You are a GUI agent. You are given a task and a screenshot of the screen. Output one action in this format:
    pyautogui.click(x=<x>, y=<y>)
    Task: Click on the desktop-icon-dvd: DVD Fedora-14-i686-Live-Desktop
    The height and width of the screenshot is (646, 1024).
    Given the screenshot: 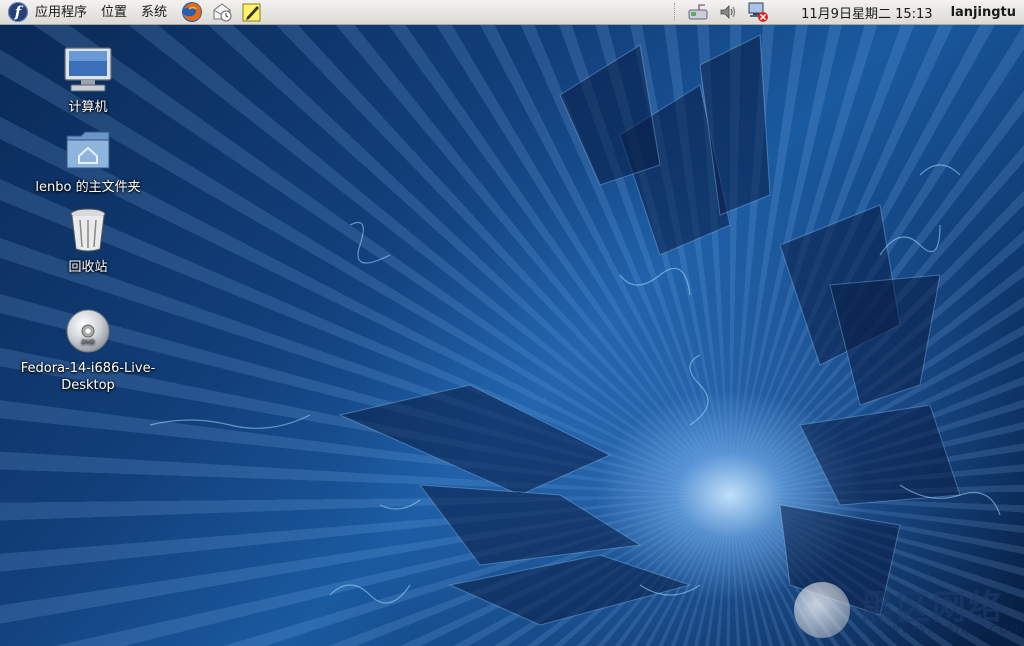 What is the action you would take?
    pyautogui.click(x=88, y=349)
    